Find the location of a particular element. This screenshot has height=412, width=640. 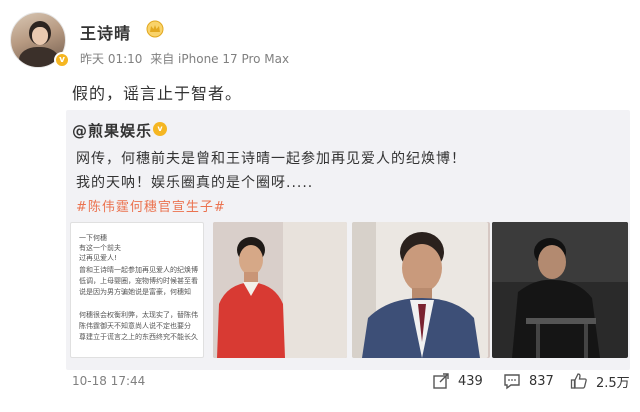

share-count: 439 is located at coordinates (470, 381).